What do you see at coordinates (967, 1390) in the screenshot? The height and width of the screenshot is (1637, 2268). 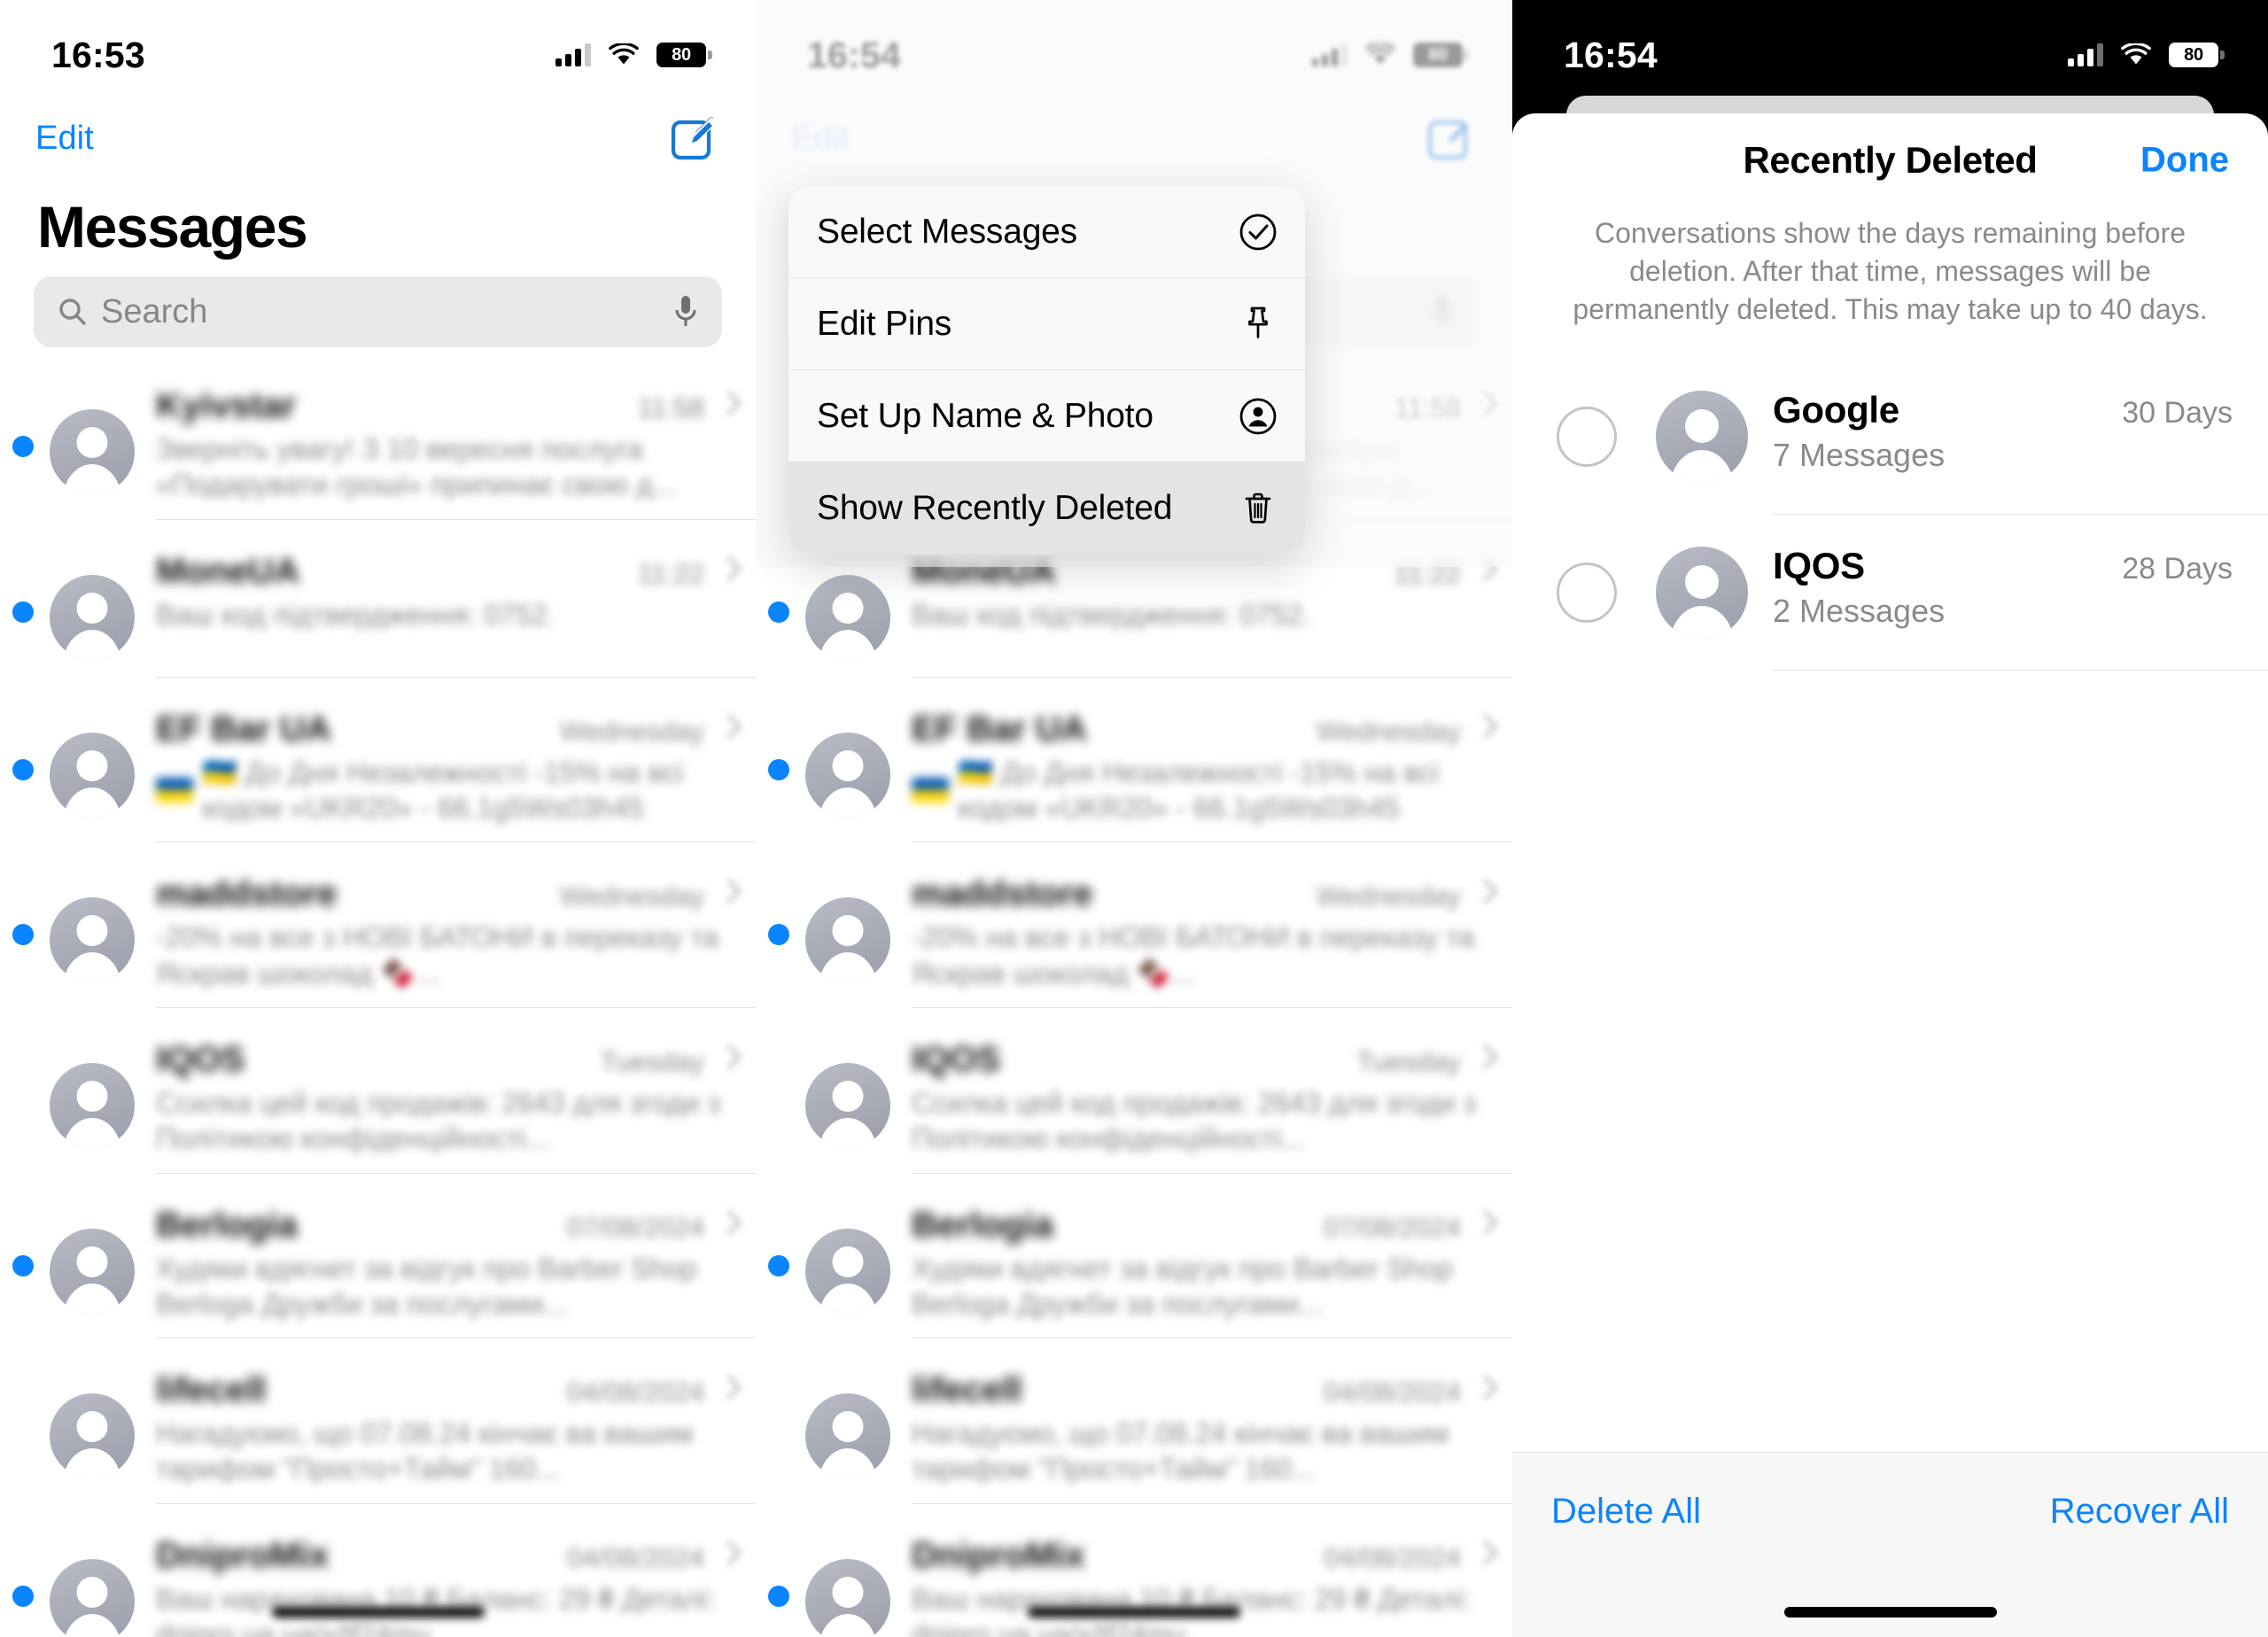 I see `conversation-name: lifecell` at bounding box center [967, 1390].